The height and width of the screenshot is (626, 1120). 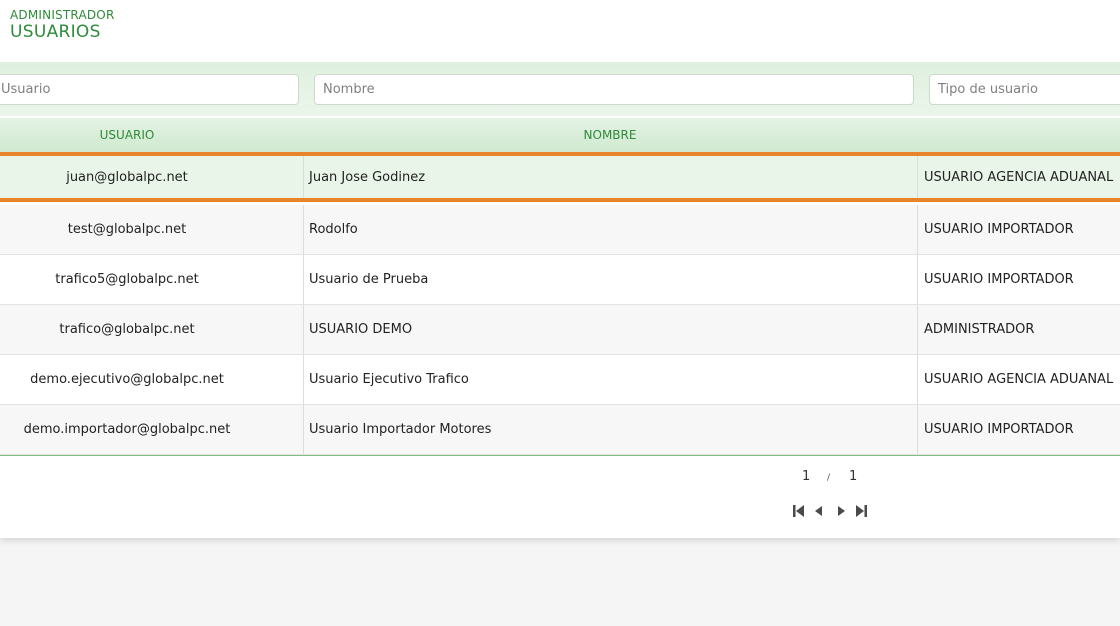 What do you see at coordinates (127, 329) in the screenshot?
I see `cell-usuario: trafico@globalpc.net` at bounding box center [127, 329].